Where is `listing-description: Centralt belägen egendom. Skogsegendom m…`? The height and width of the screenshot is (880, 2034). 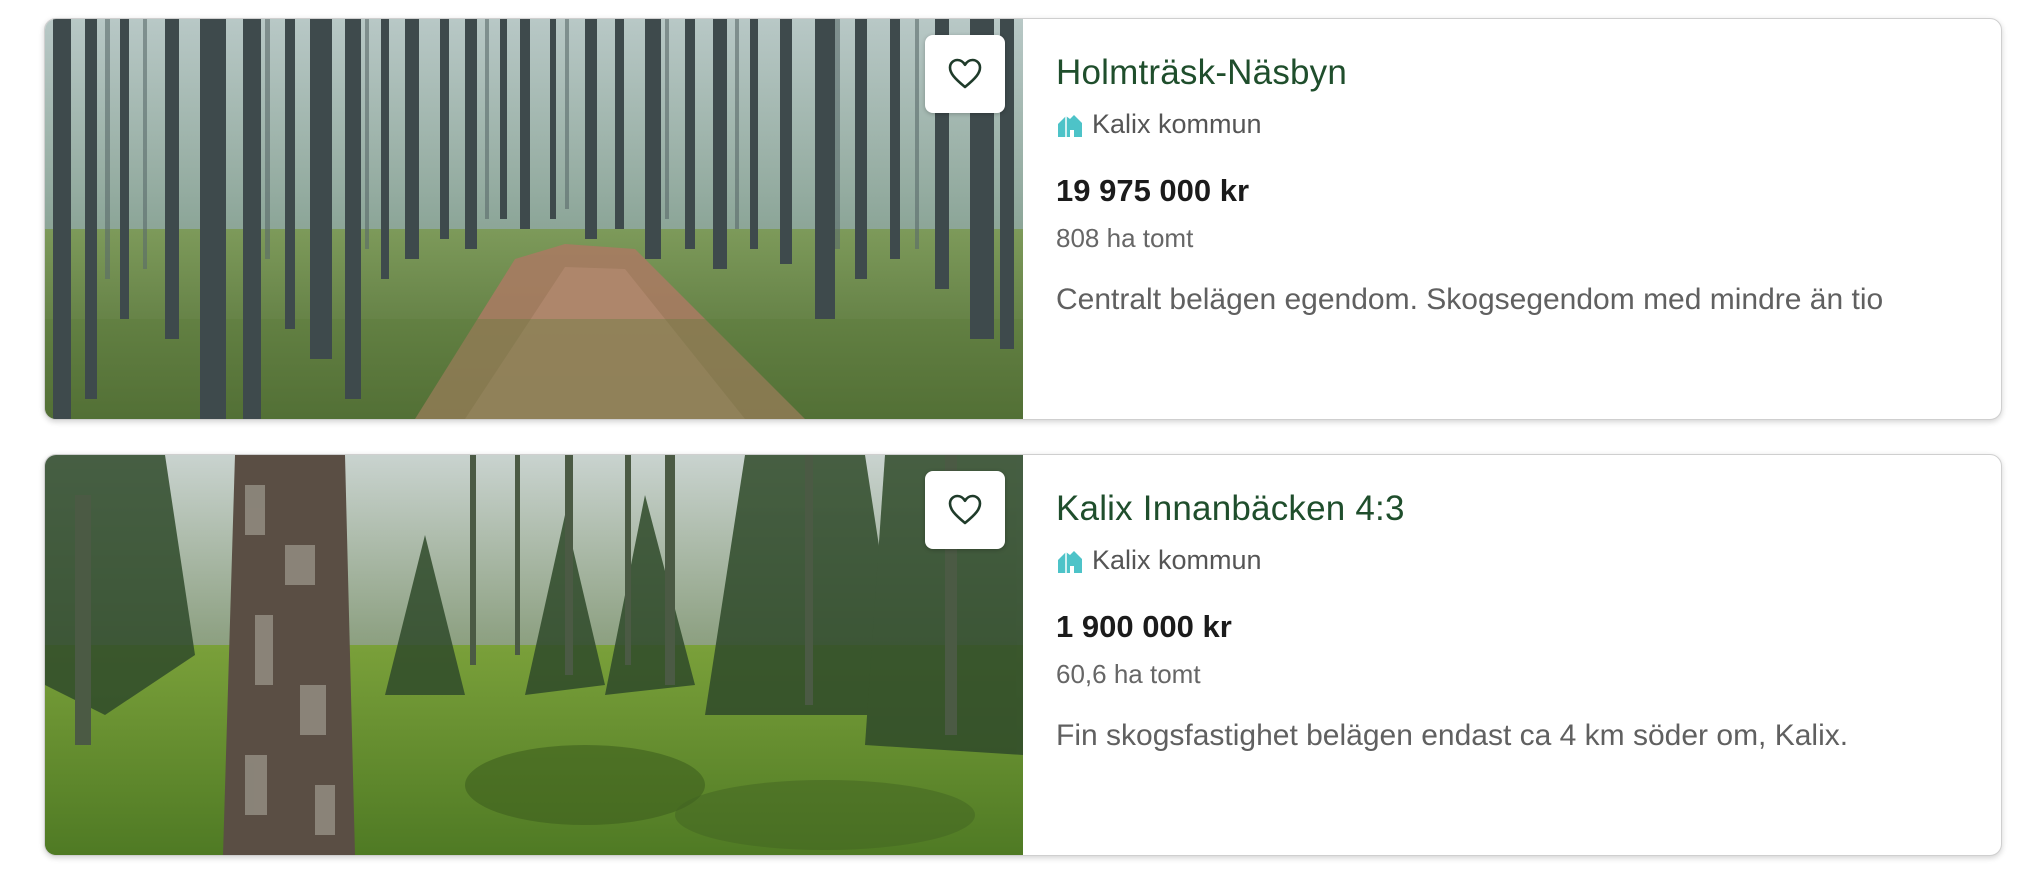
listing-description: Centralt belägen egendom. Skogsegendom m… is located at coordinates (1470, 299).